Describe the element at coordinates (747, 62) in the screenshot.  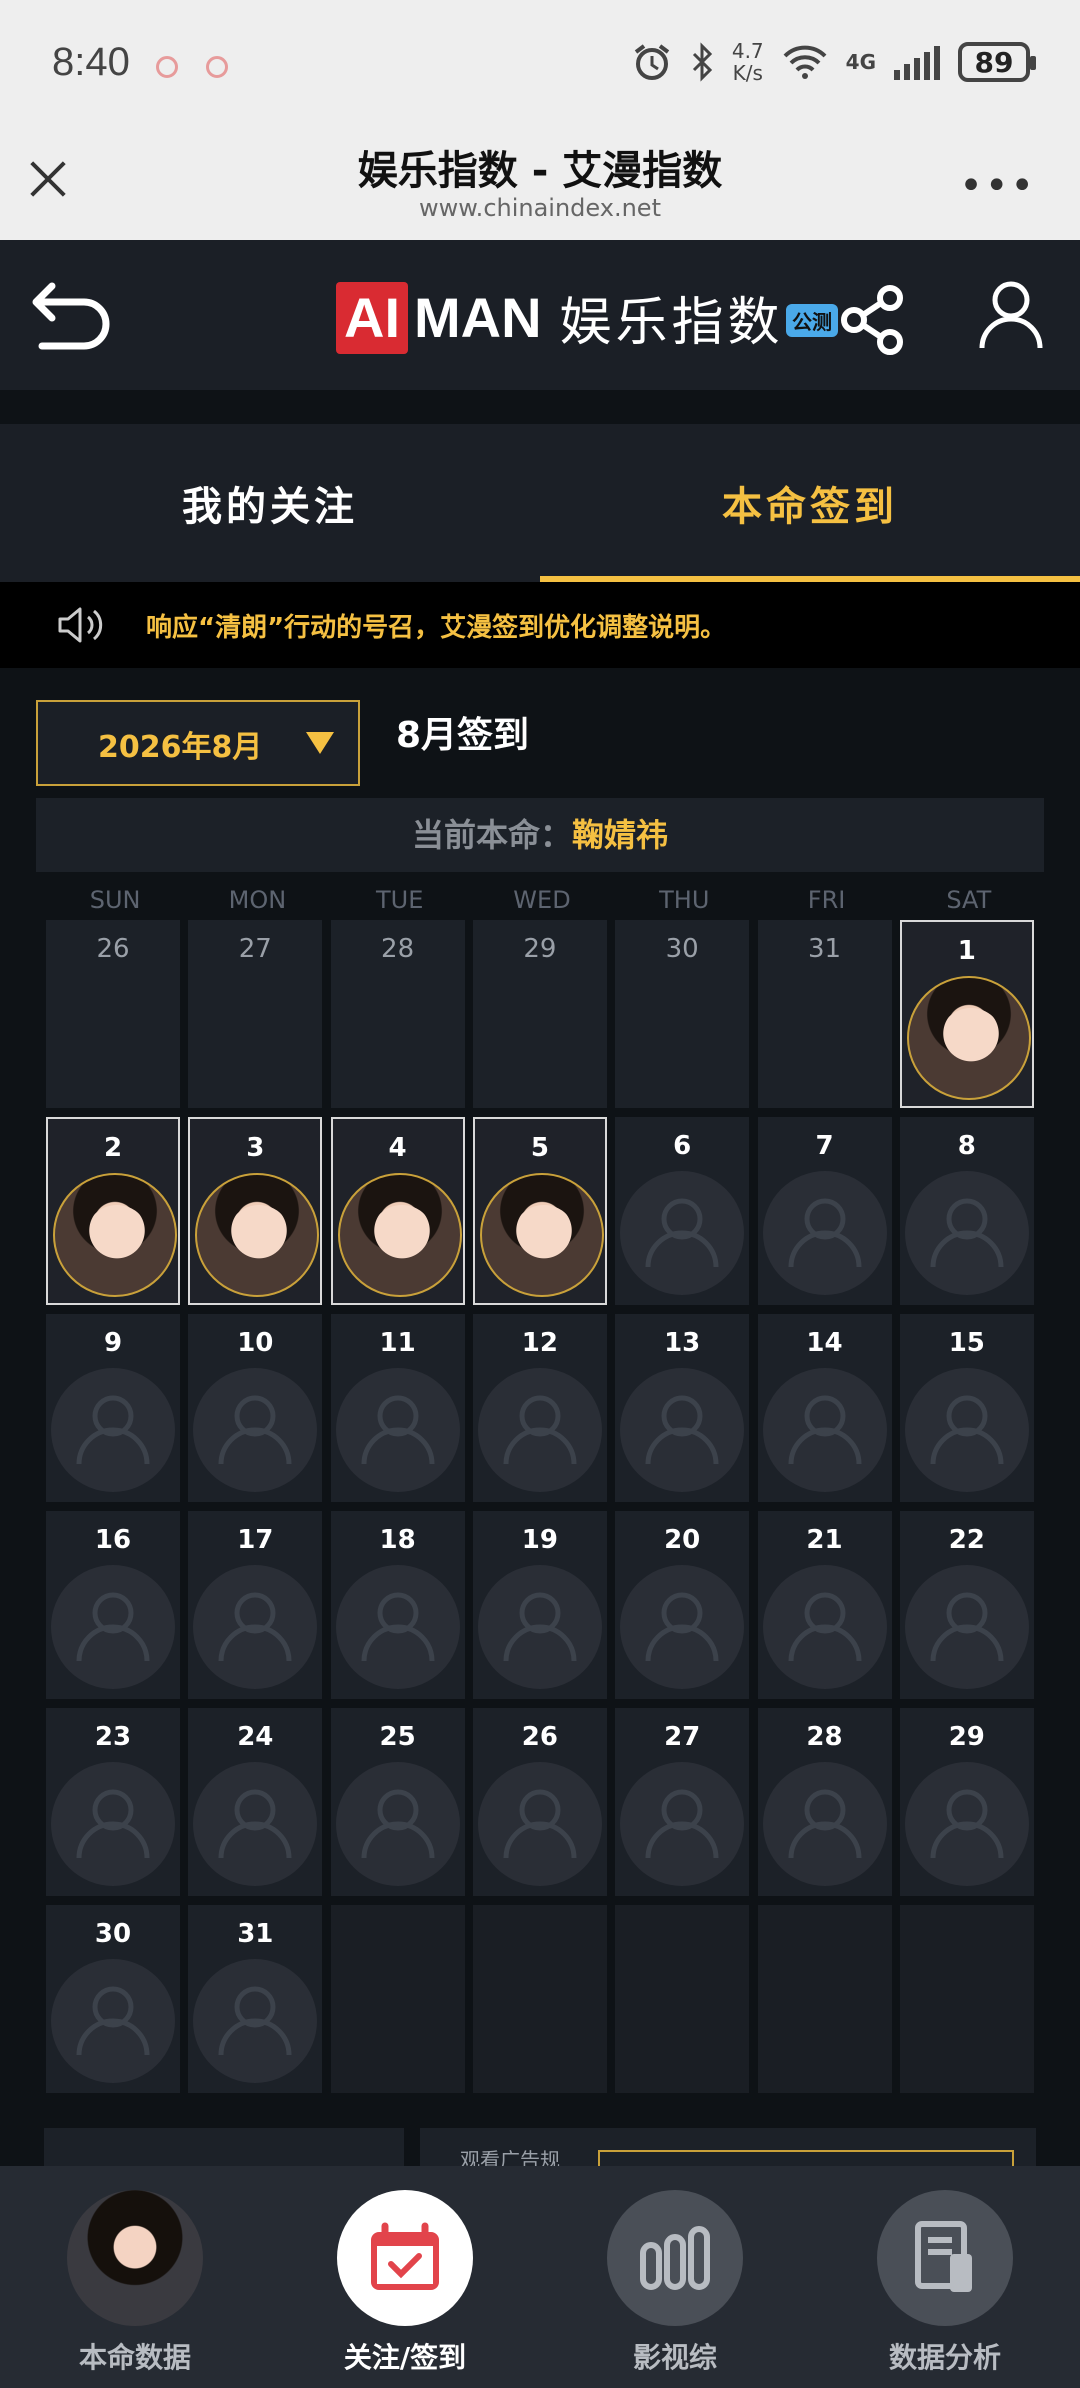
I see `network-speed: 4.7 K/s` at that location.